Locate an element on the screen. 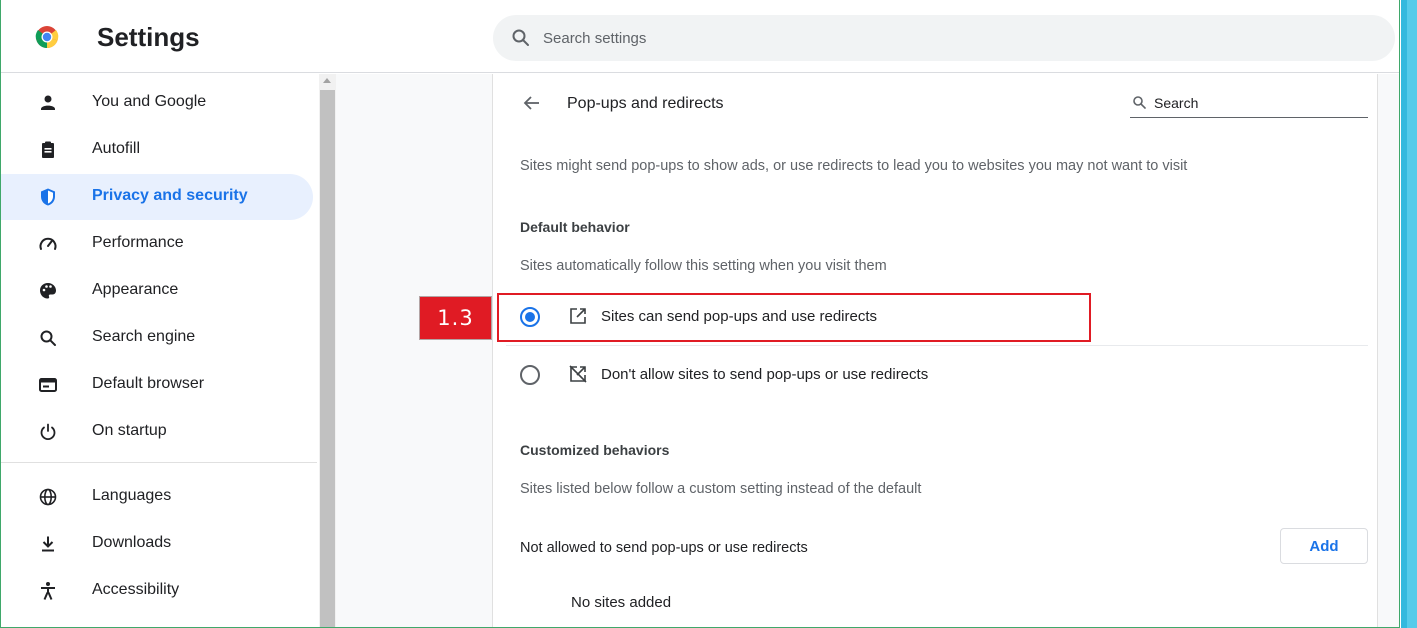 This screenshot has height=628, width=1417. sidebar-item-label: Languages is located at coordinates (132, 495).